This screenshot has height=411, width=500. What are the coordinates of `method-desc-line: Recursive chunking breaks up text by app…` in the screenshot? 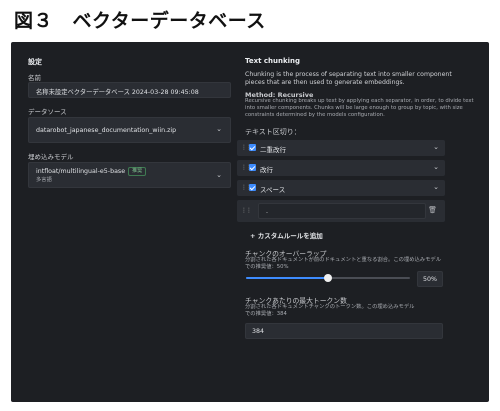 It's located at (359, 101).